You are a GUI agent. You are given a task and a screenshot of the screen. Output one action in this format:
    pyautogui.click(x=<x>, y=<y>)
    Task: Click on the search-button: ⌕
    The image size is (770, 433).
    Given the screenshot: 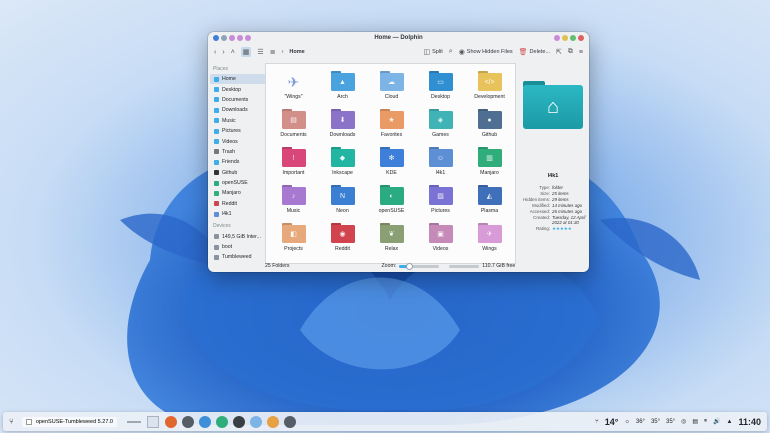 What is the action you would take?
    pyautogui.click(x=451, y=52)
    